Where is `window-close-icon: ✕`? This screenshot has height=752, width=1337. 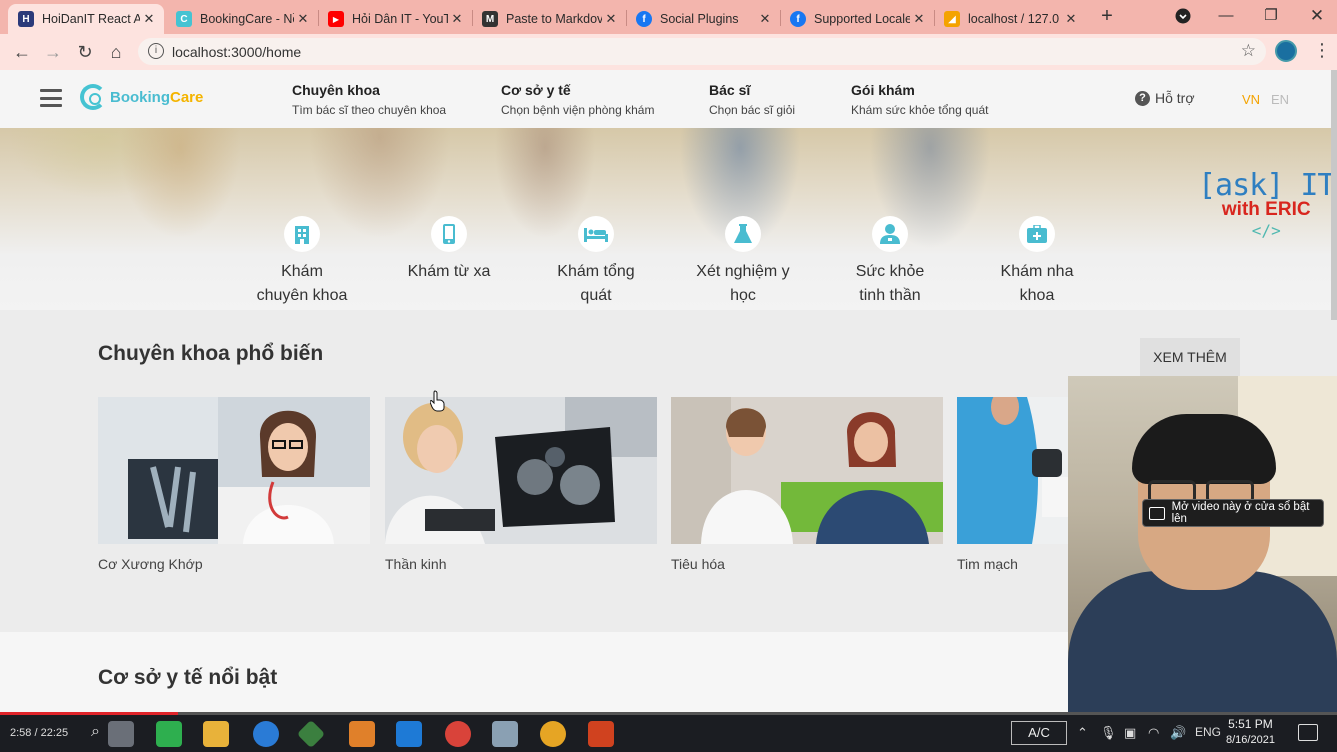
window-close-icon: ✕ is located at coordinates (1317, 16).